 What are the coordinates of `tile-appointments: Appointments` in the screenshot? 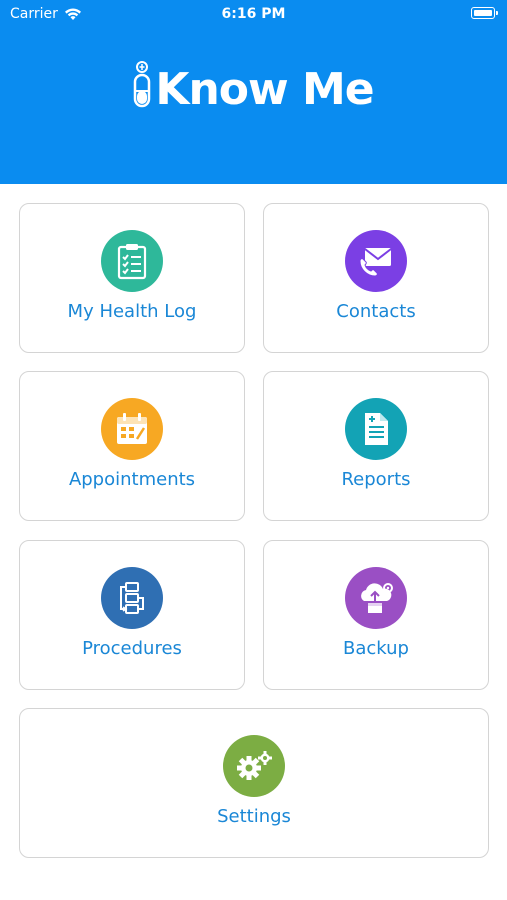 It's located at (132, 446).